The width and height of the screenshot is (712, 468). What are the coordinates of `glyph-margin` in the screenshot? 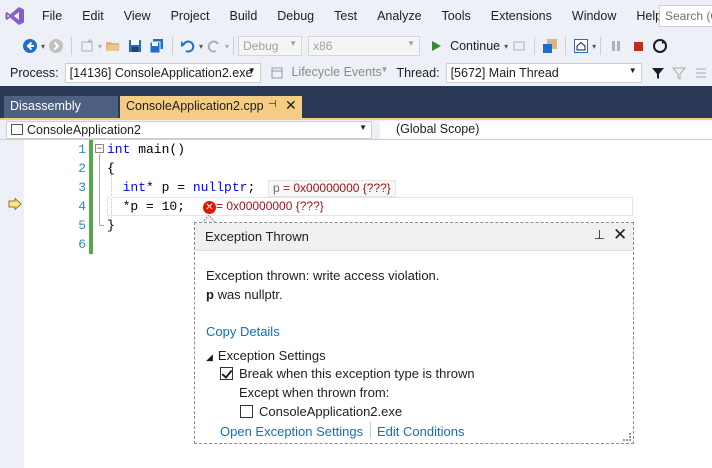 It's located at (12, 304).